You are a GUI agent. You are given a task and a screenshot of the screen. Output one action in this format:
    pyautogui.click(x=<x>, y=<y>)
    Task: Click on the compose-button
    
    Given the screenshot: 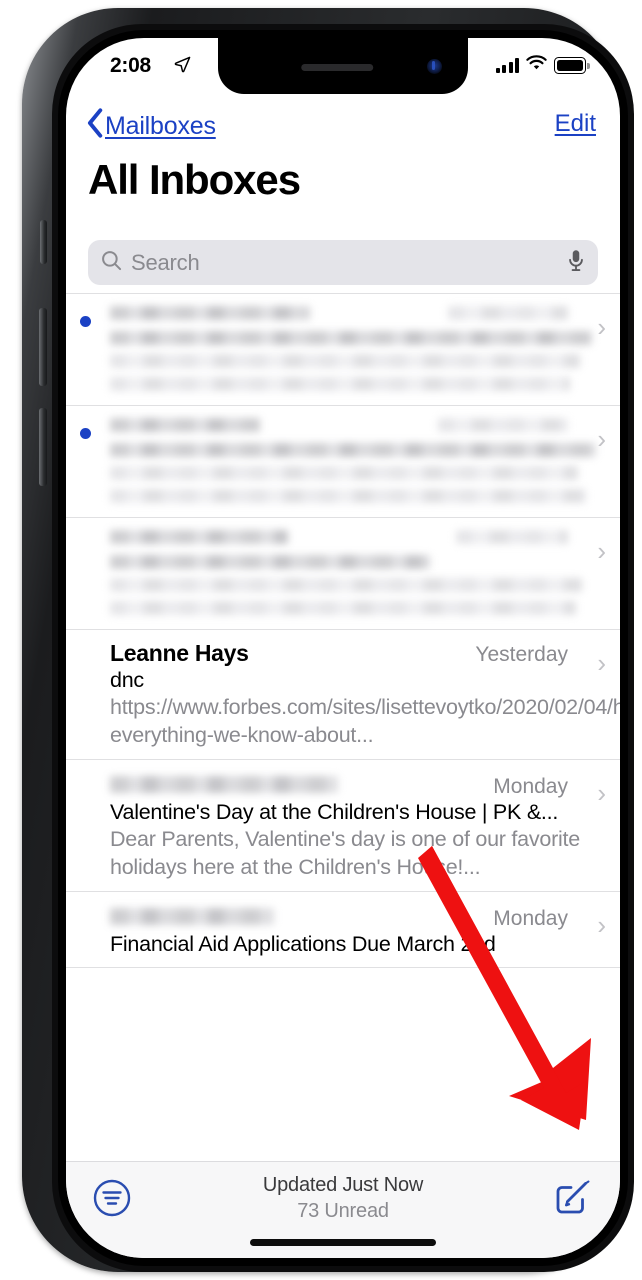 What is the action you would take?
    pyautogui.click(x=573, y=1199)
    